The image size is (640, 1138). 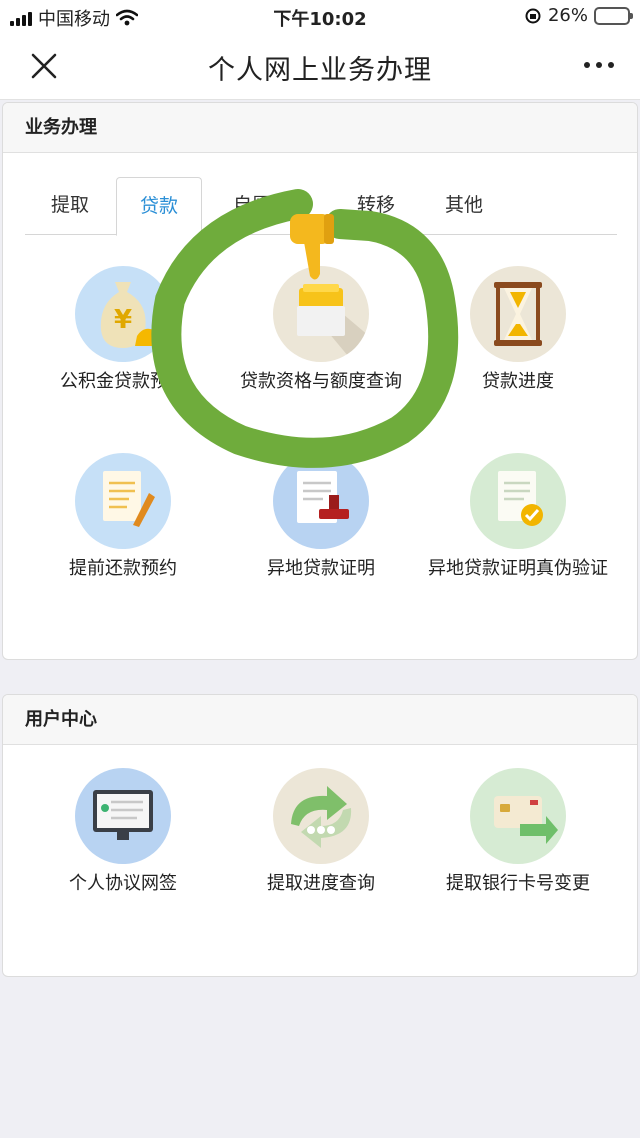 I want to click on hourglass-icon, so click(x=518, y=314).